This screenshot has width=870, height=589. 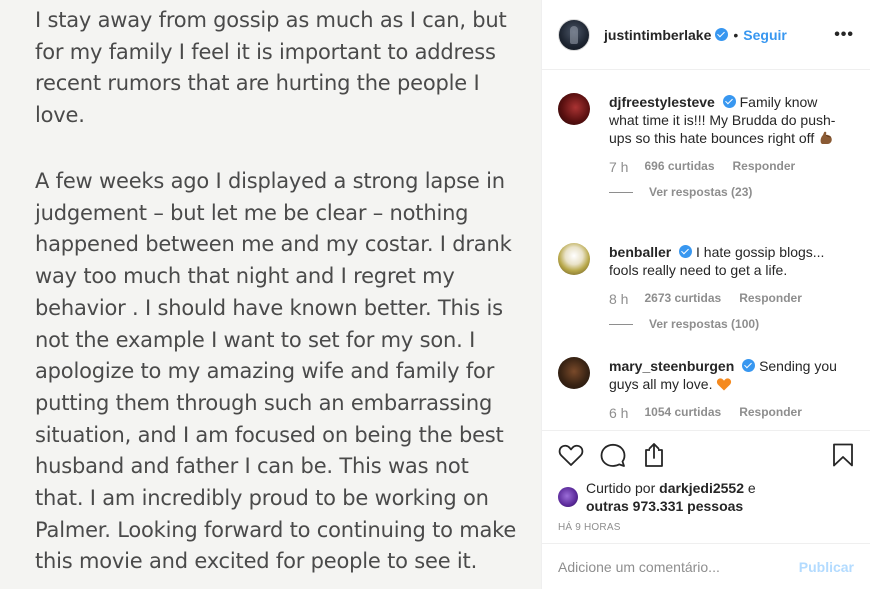 I want to click on publish-button: Publicar, so click(x=826, y=567).